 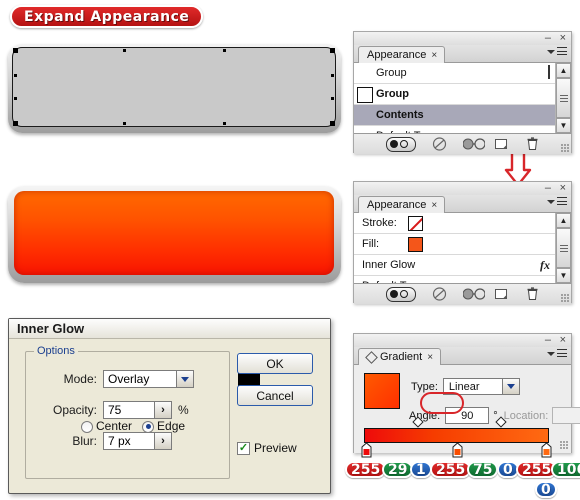 I want to click on panel-tab-row: Gradient ×, so click(x=462, y=356).